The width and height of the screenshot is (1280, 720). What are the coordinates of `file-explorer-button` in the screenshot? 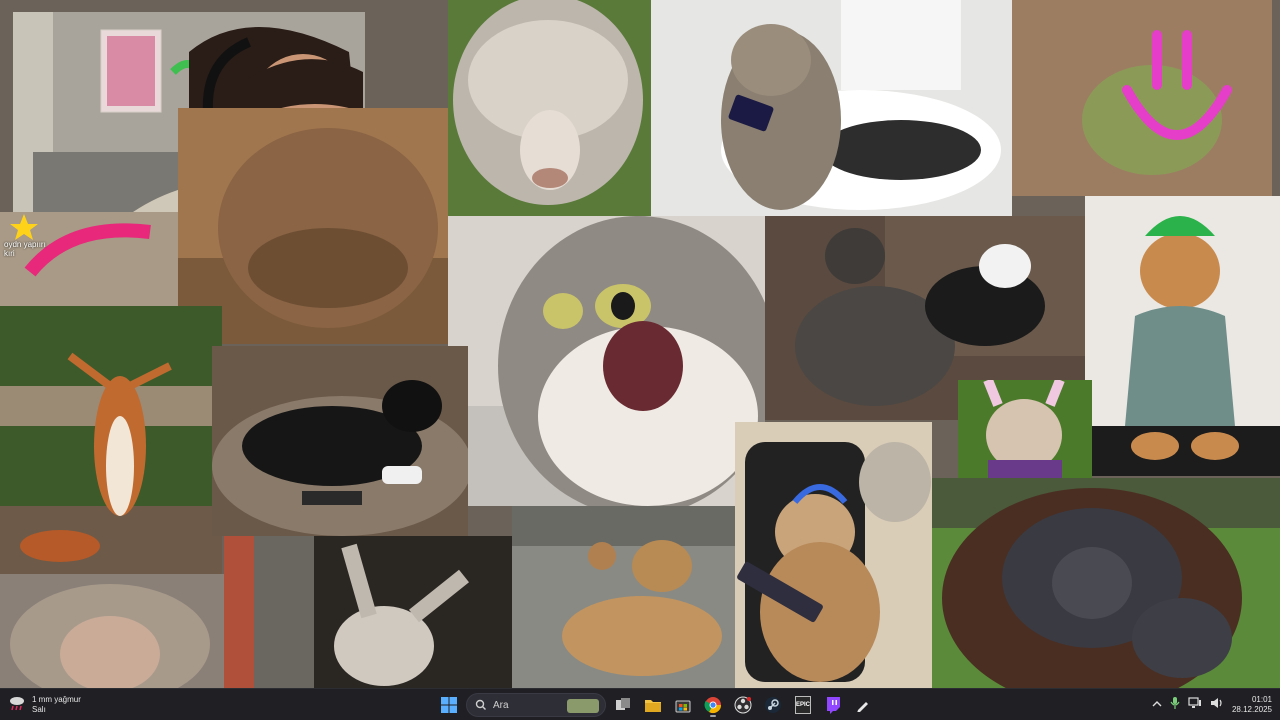 It's located at (653, 705).